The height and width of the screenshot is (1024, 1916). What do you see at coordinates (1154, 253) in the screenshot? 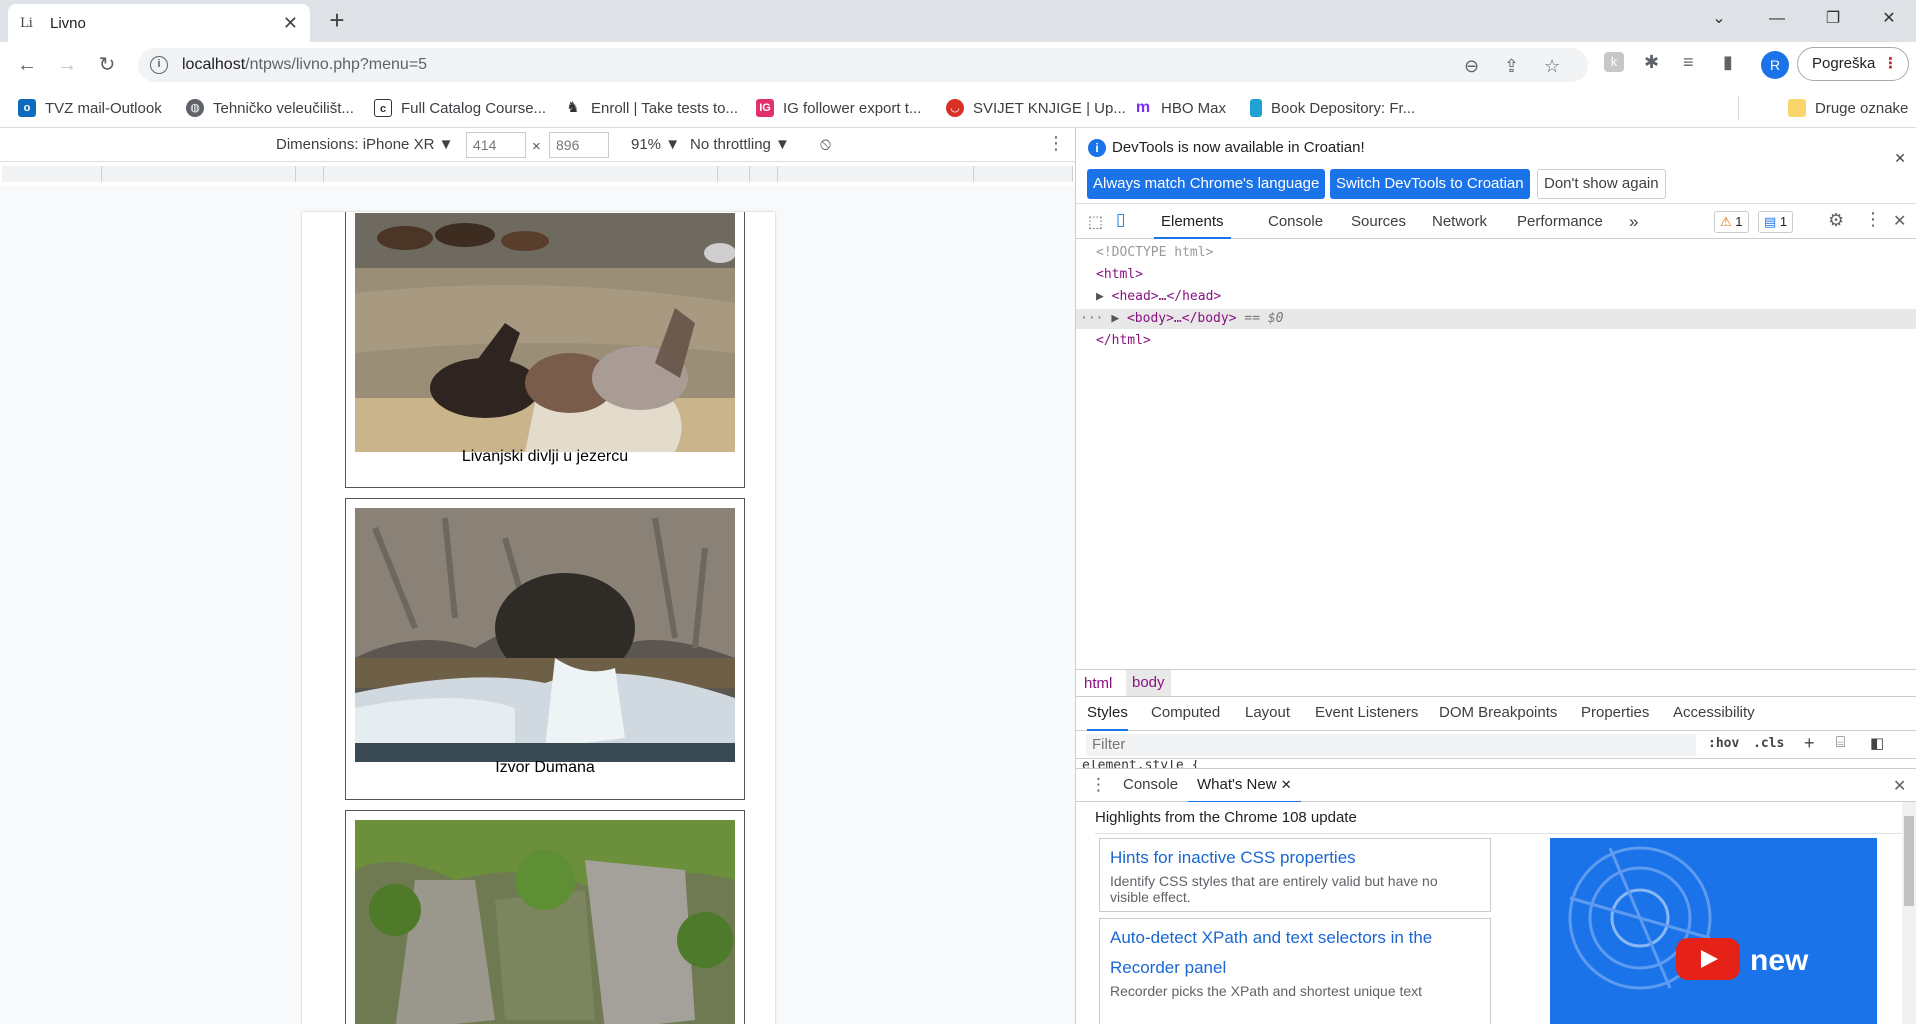
I see `dom-doctype: <!DOCTYPE html>` at bounding box center [1154, 253].